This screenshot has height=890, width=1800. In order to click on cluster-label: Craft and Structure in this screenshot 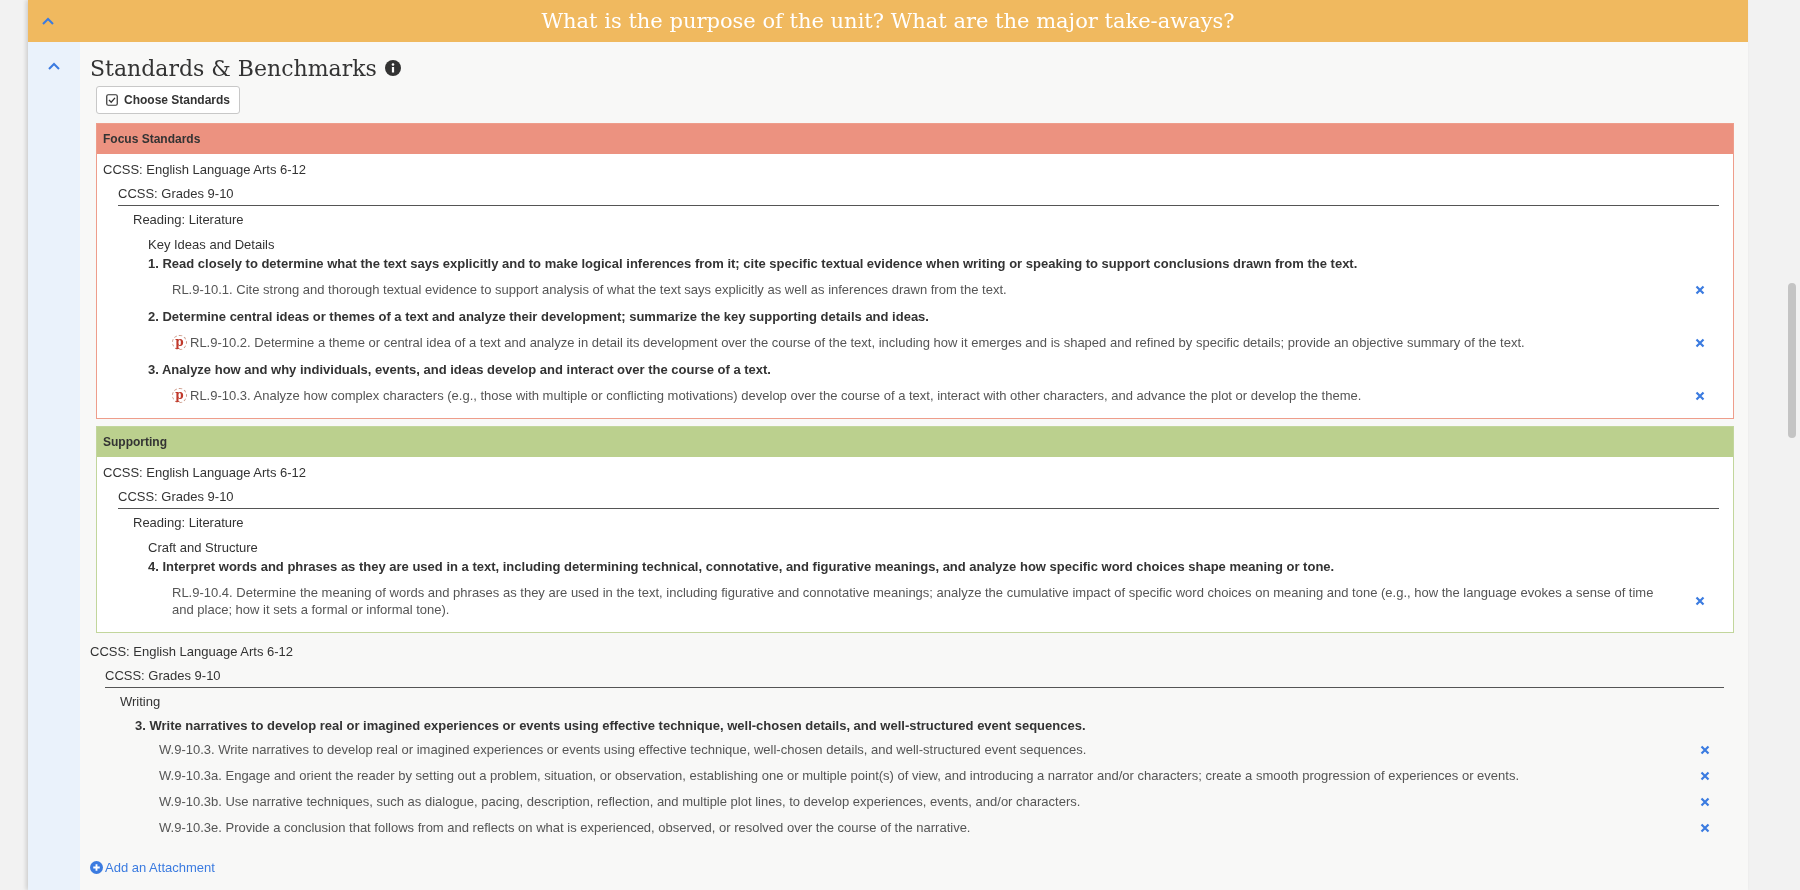, I will do `click(203, 547)`.